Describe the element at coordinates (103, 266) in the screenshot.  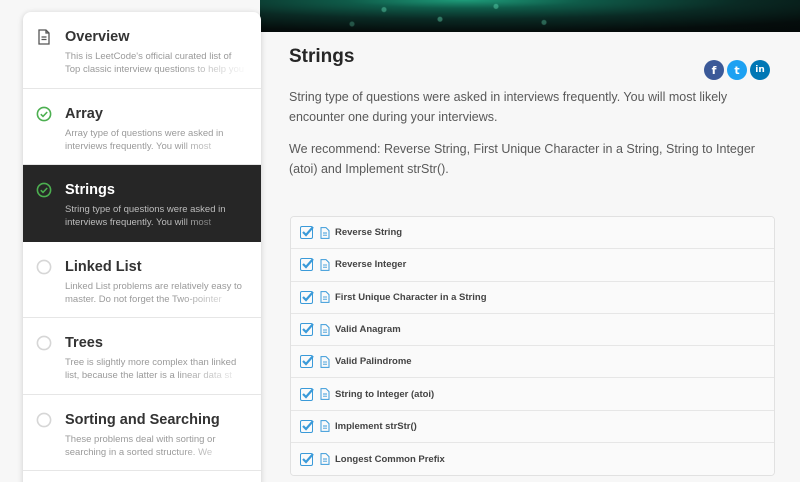
I see `sidebar-item-title: Linked List` at that location.